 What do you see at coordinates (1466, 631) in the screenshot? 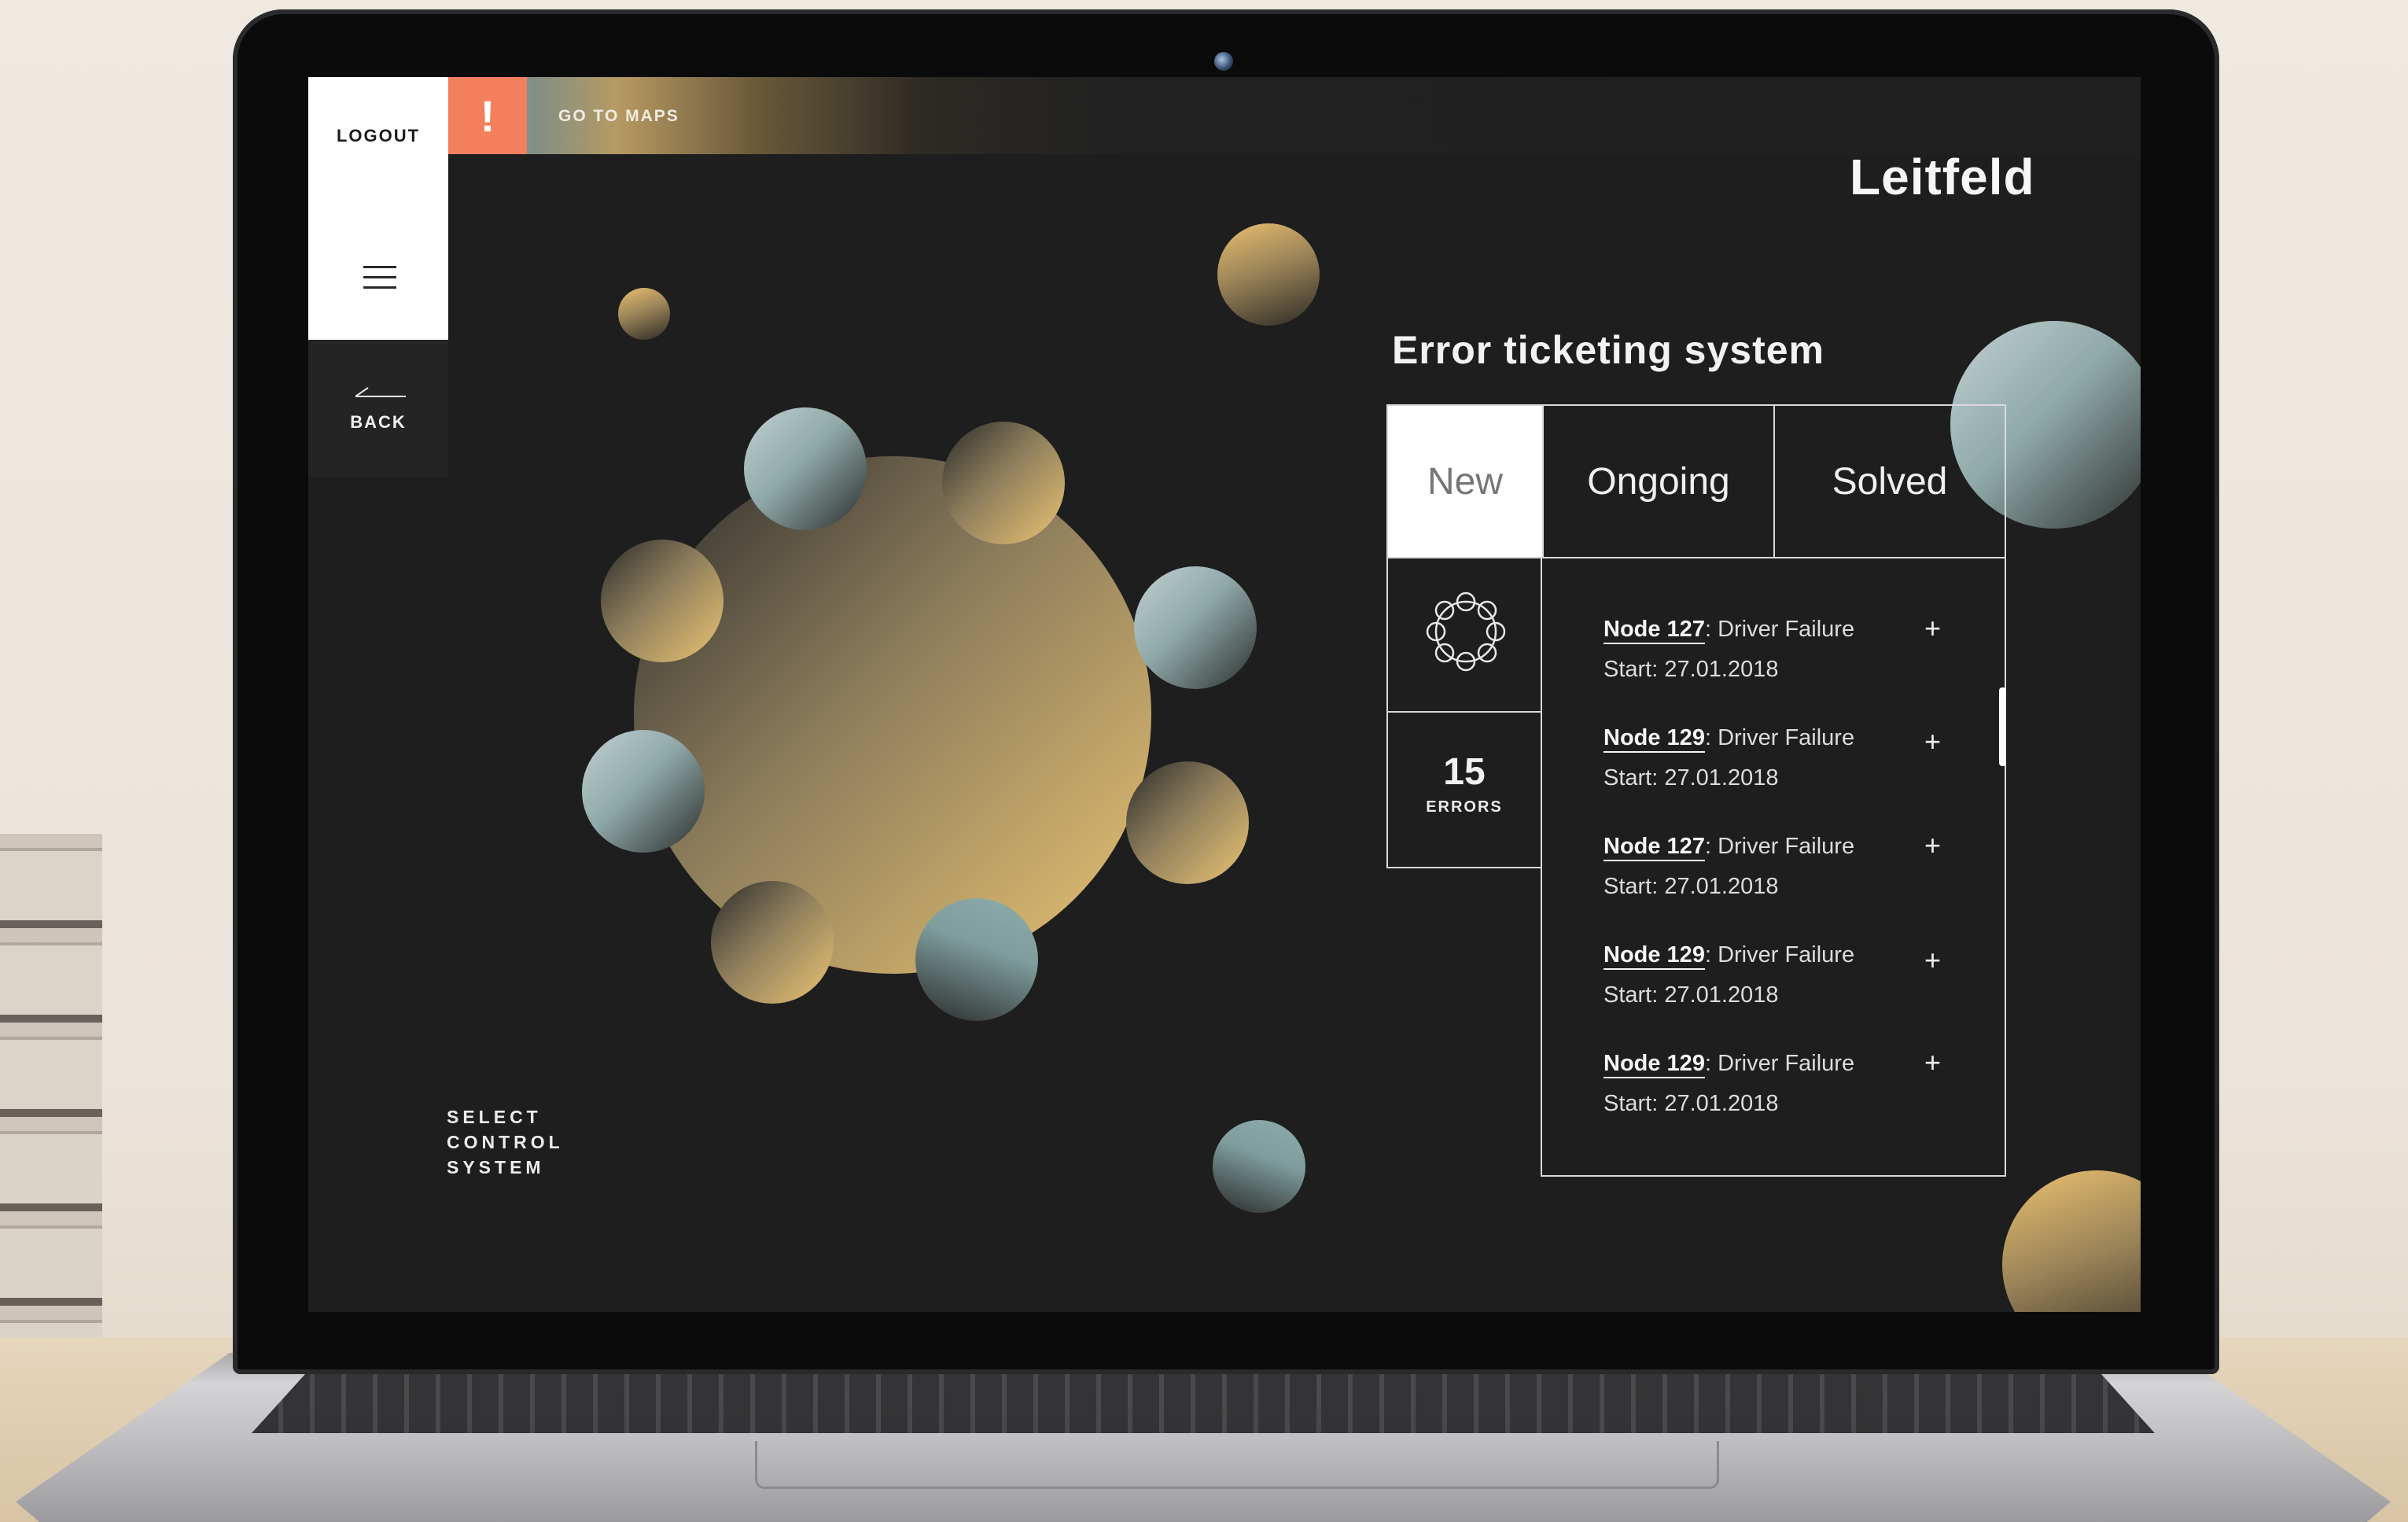
I see `node-ring-icon` at bounding box center [1466, 631].